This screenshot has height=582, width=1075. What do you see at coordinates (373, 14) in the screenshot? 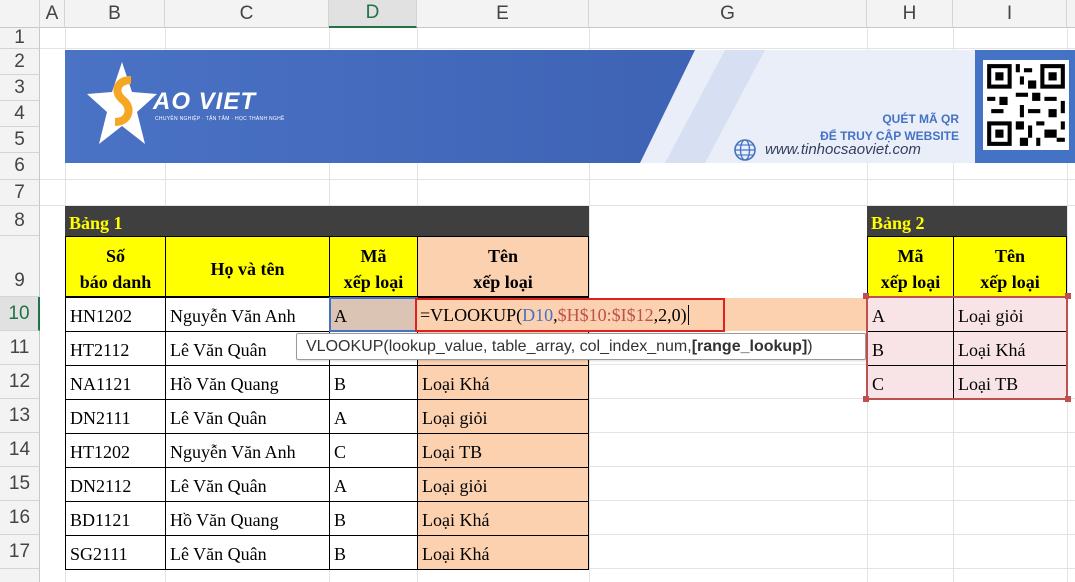
I see `col-header-d: D` at bounding box center [373, 14].